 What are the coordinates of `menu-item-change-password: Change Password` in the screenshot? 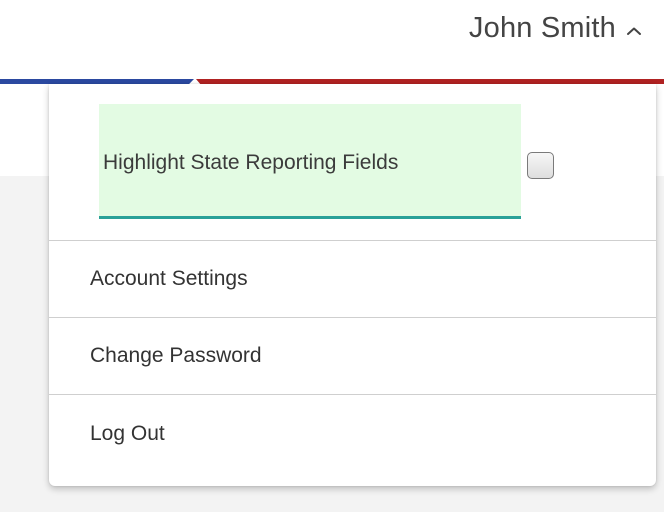 It's located at (352, 356).